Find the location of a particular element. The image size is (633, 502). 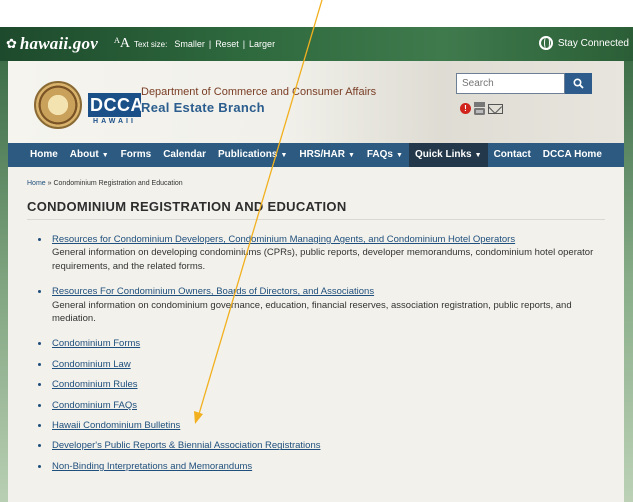

text-size-controls: ᴬA Text size: Smaller | Reset | Larger is located at coordinates (194, 43).